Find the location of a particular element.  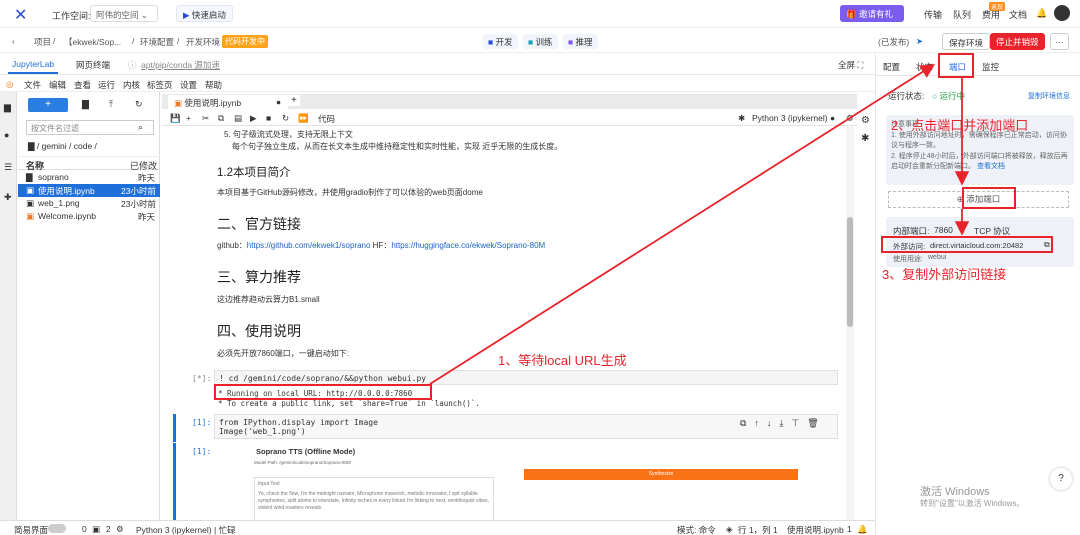

terminal-icon: ▣ is located at coordinates (96, 529).